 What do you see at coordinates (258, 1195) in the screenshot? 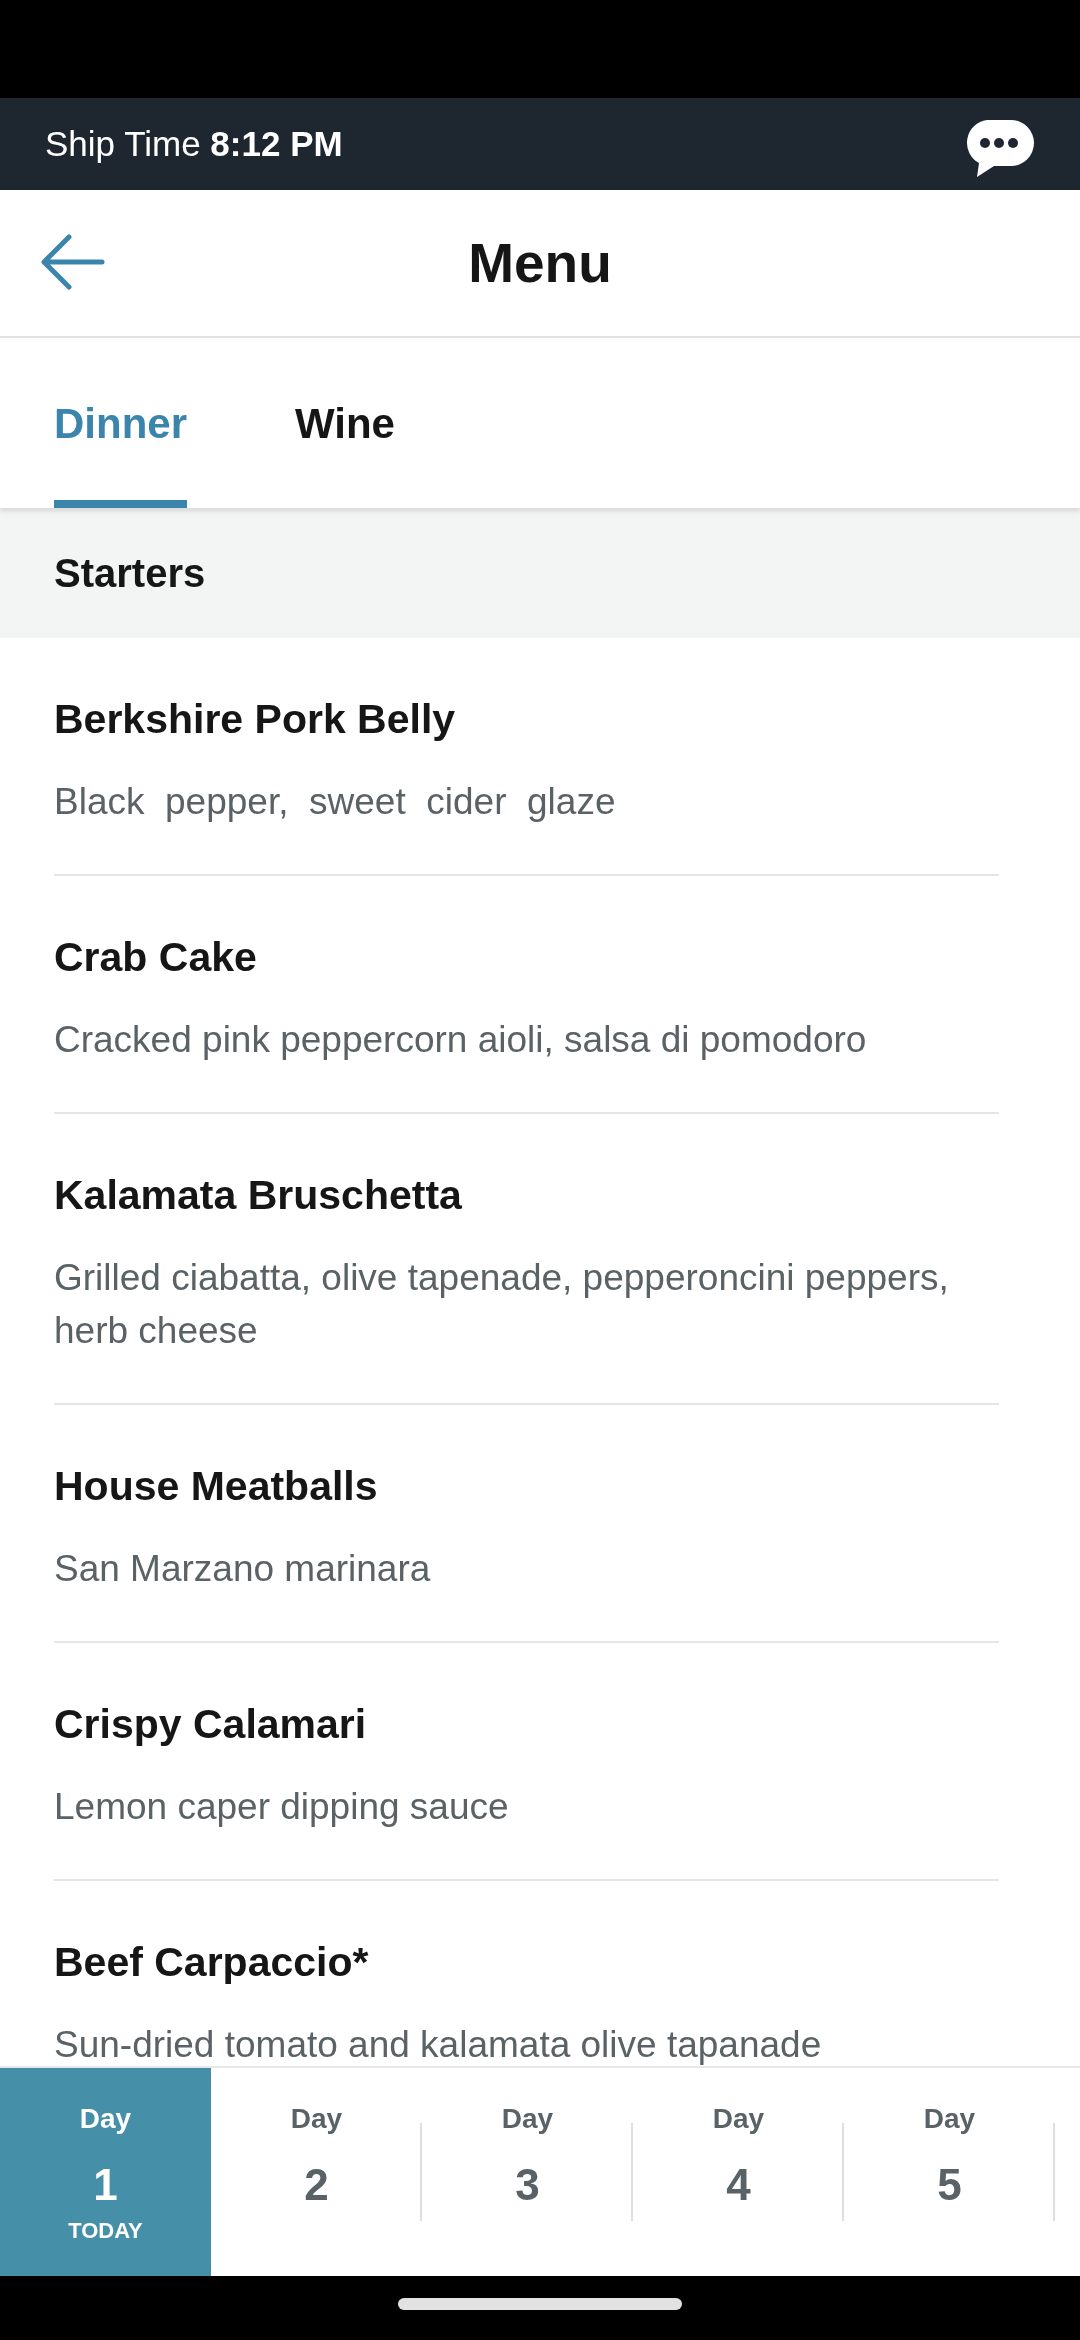
I see `dish-name: Kalamata Bruschetta` at bounding box center [258, 1195].